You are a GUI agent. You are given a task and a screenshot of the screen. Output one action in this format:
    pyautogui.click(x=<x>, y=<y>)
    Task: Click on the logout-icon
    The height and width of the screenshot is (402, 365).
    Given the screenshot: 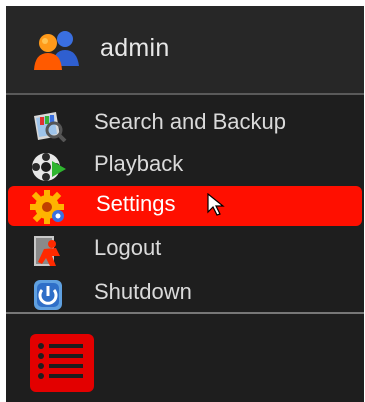 What is the action you would take?
    pyautogui.click(x=47, y=251)
    